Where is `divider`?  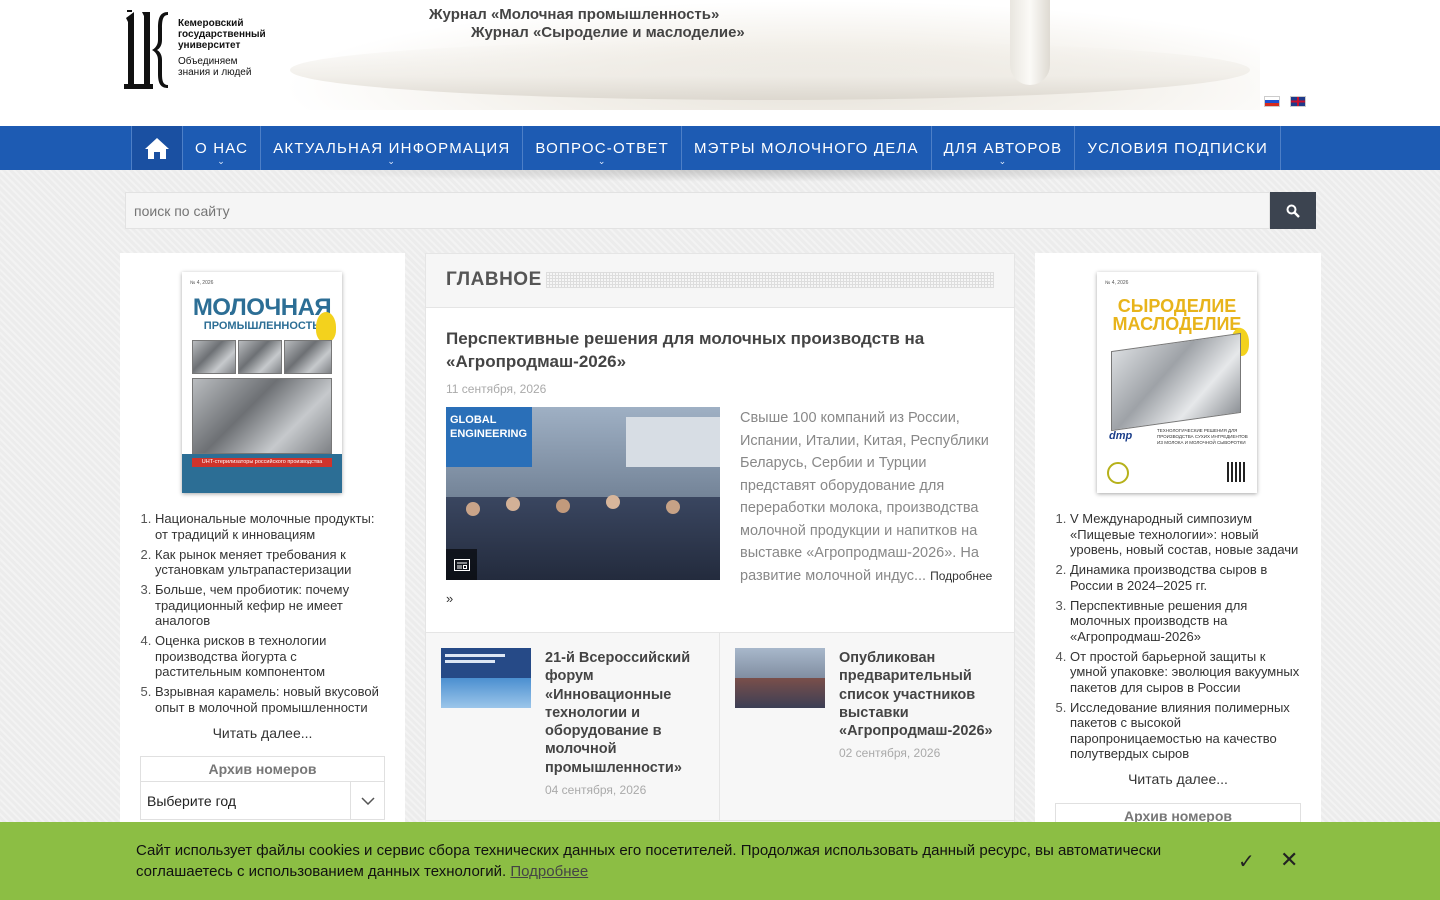 divider is located at coordinates (720, 820).